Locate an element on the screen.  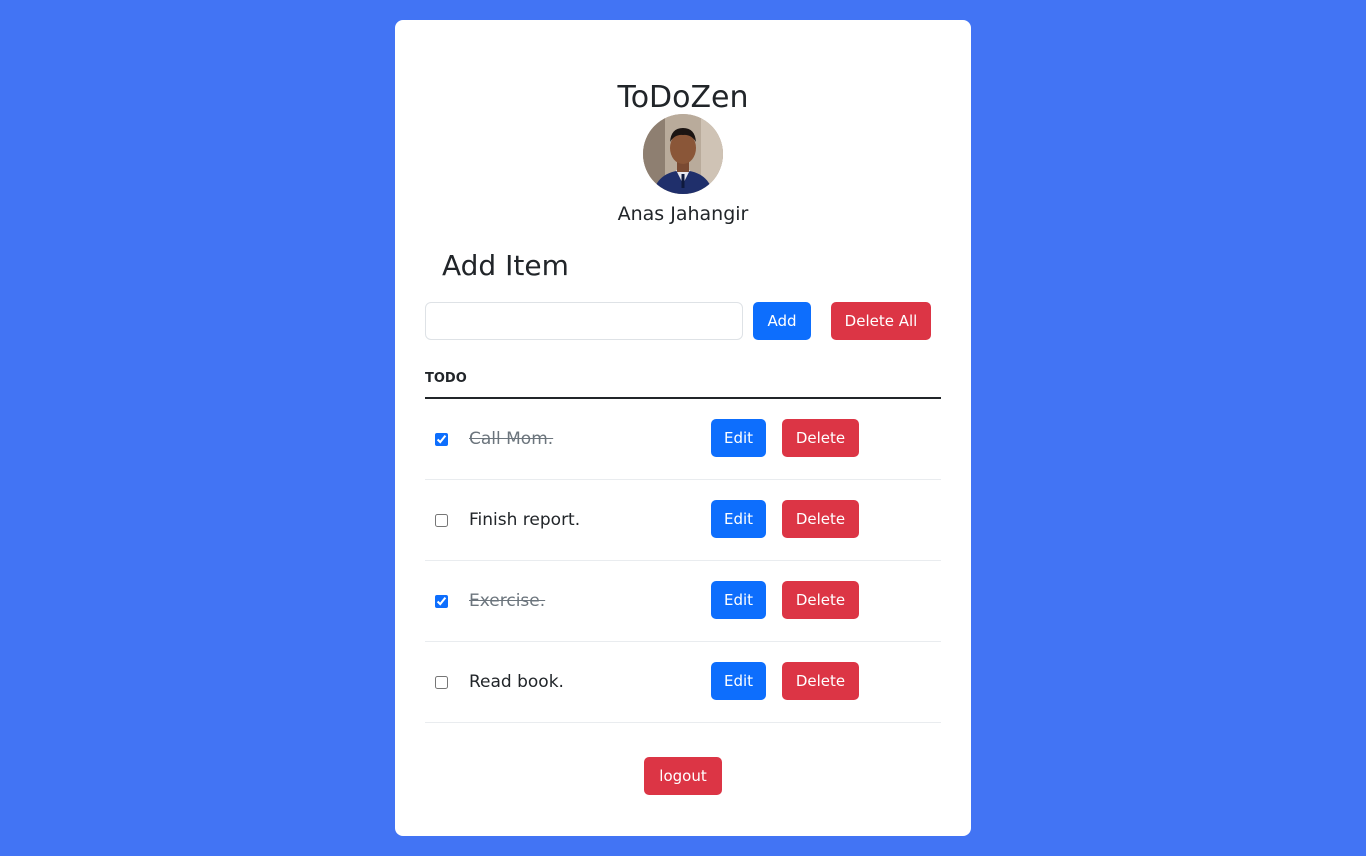
todo-column-header: TODO is located at coordinates (683, 383).